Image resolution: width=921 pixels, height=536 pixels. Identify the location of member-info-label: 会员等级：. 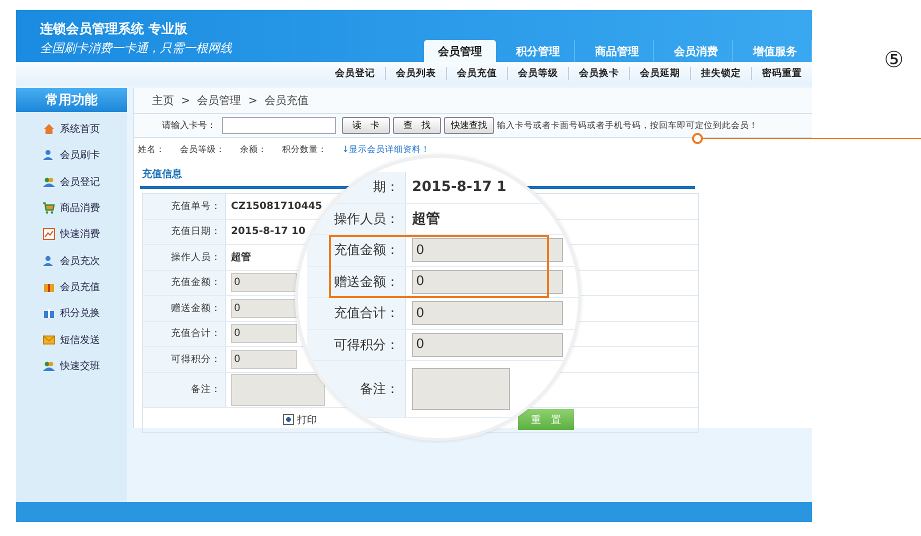
(202, 150).